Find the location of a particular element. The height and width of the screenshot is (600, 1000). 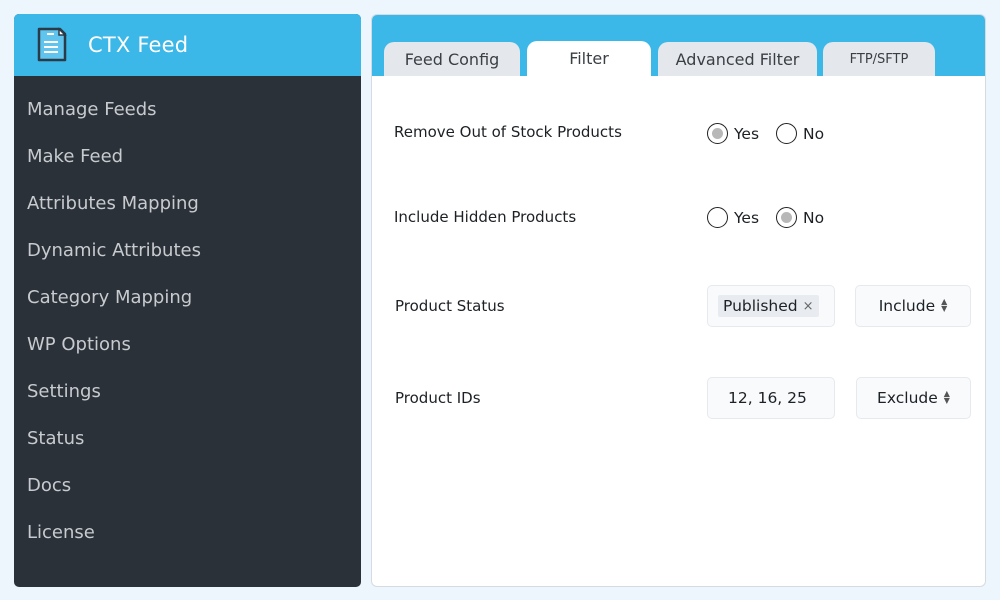

product-ids-mode-select: Exclude ▲ ▼ is located at coordinates (913, 398).